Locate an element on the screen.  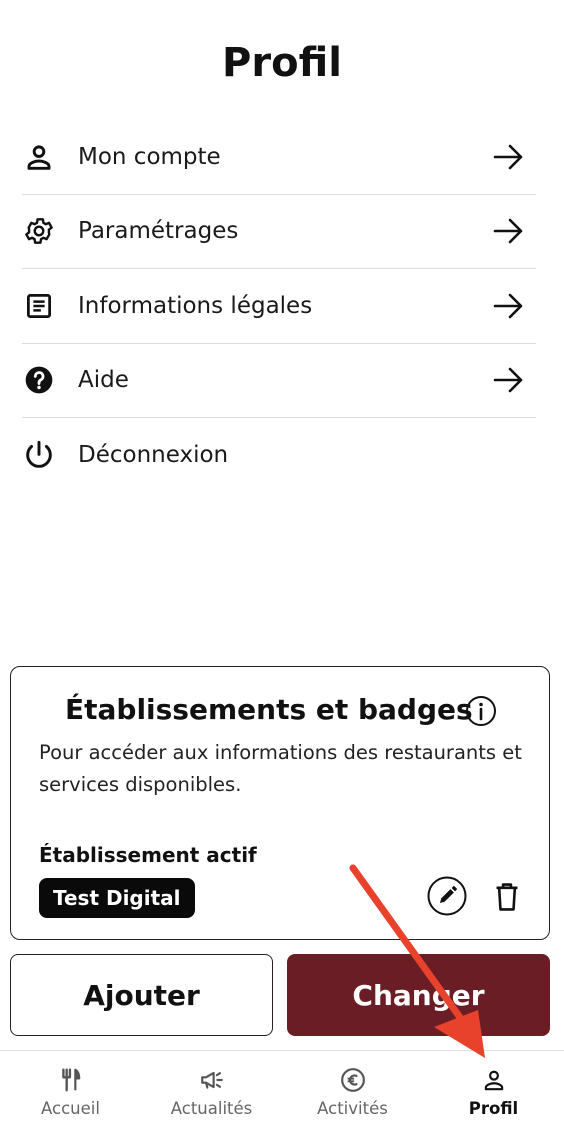
menu-item-label: Aide is located at coordinates (103, 380).